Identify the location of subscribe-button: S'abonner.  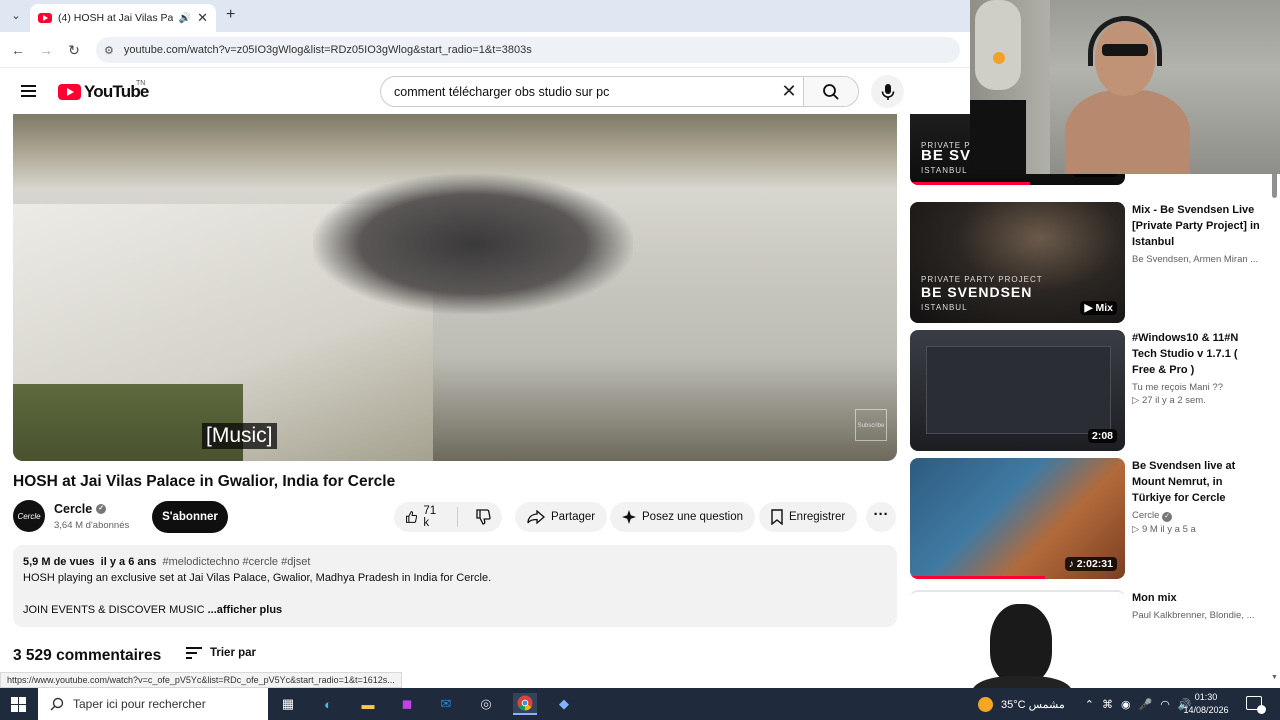
(190, 517).